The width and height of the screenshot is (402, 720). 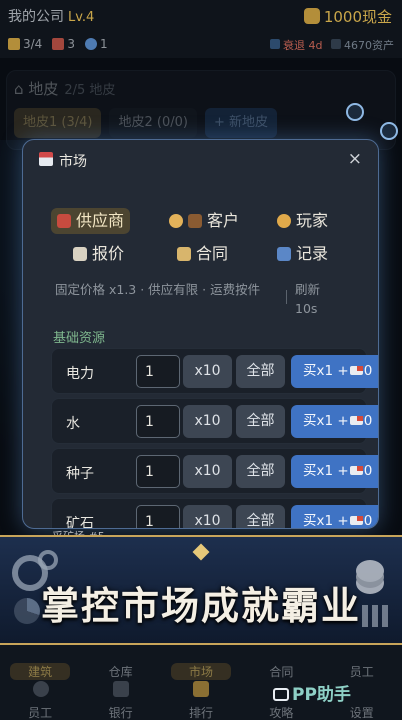 I want to click on close-icon: ×, so click(x=355, y=159).